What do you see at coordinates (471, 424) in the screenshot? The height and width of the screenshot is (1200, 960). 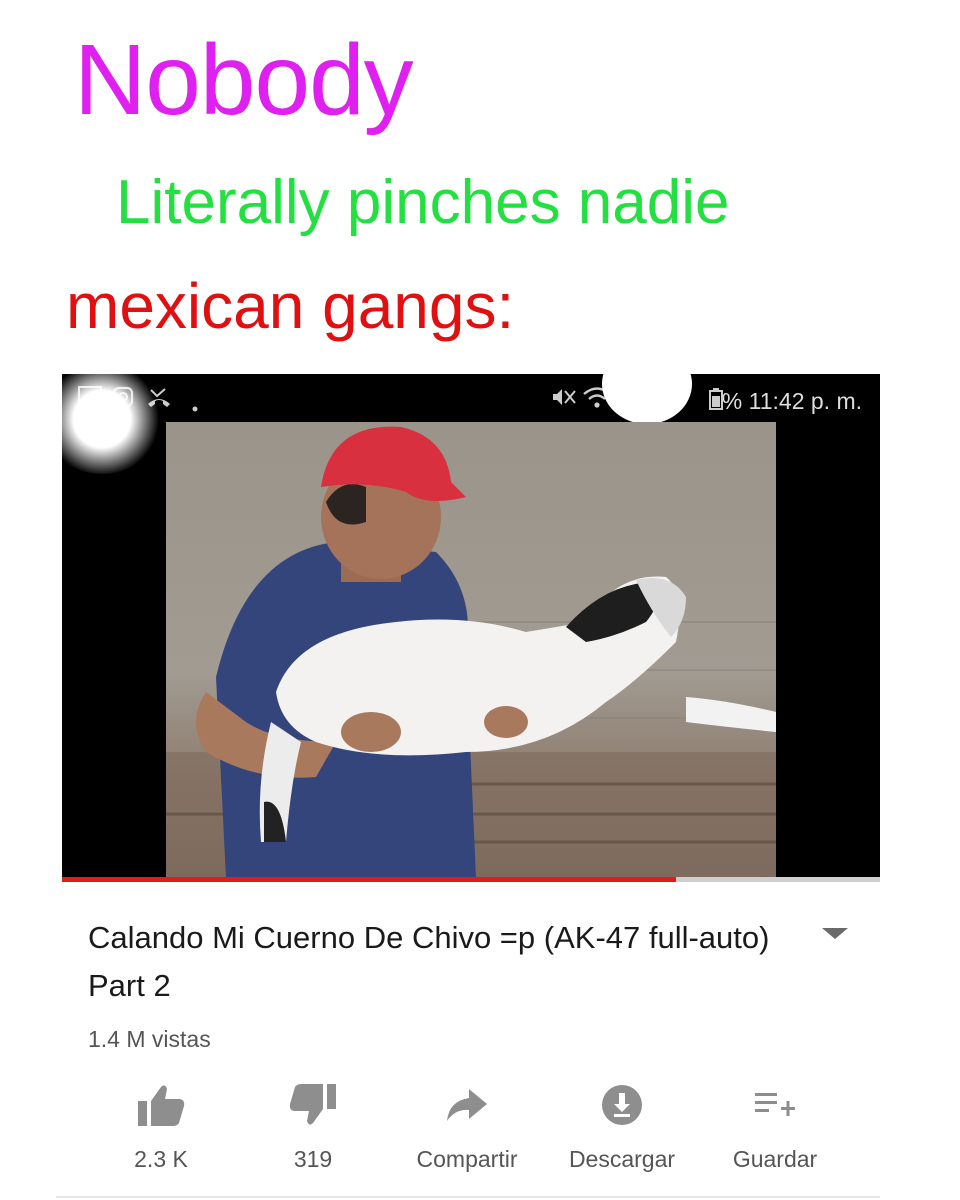 I see `status-bar: % 11:42 p. m.` at bounding box center [471, 424].